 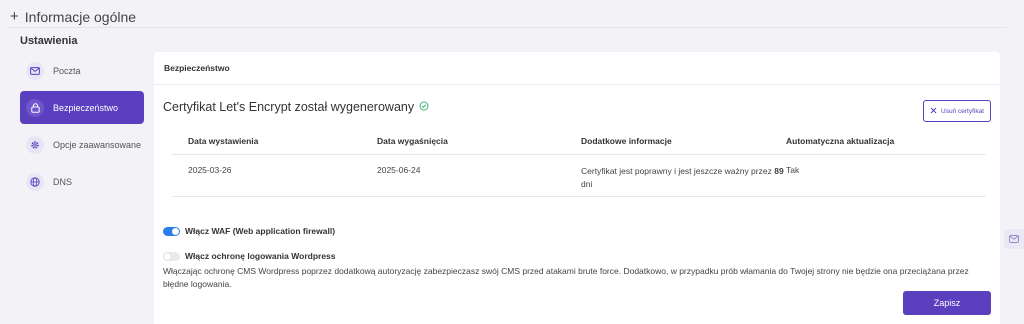 What do you see at coordinates (779, 171) in the screenshot?
I see `info-days-count: 89` at bounding box center [779, 171].